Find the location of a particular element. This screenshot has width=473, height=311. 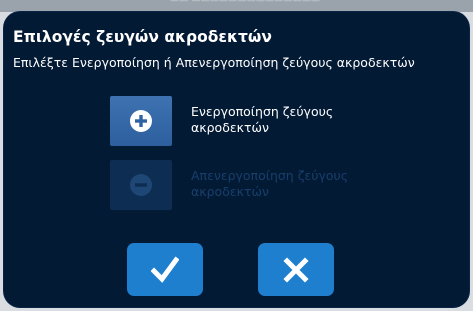

enable-pair-label: Ενεργοποίηση ζεύγους ακροδεκτών is located at coordinates (262, 119).